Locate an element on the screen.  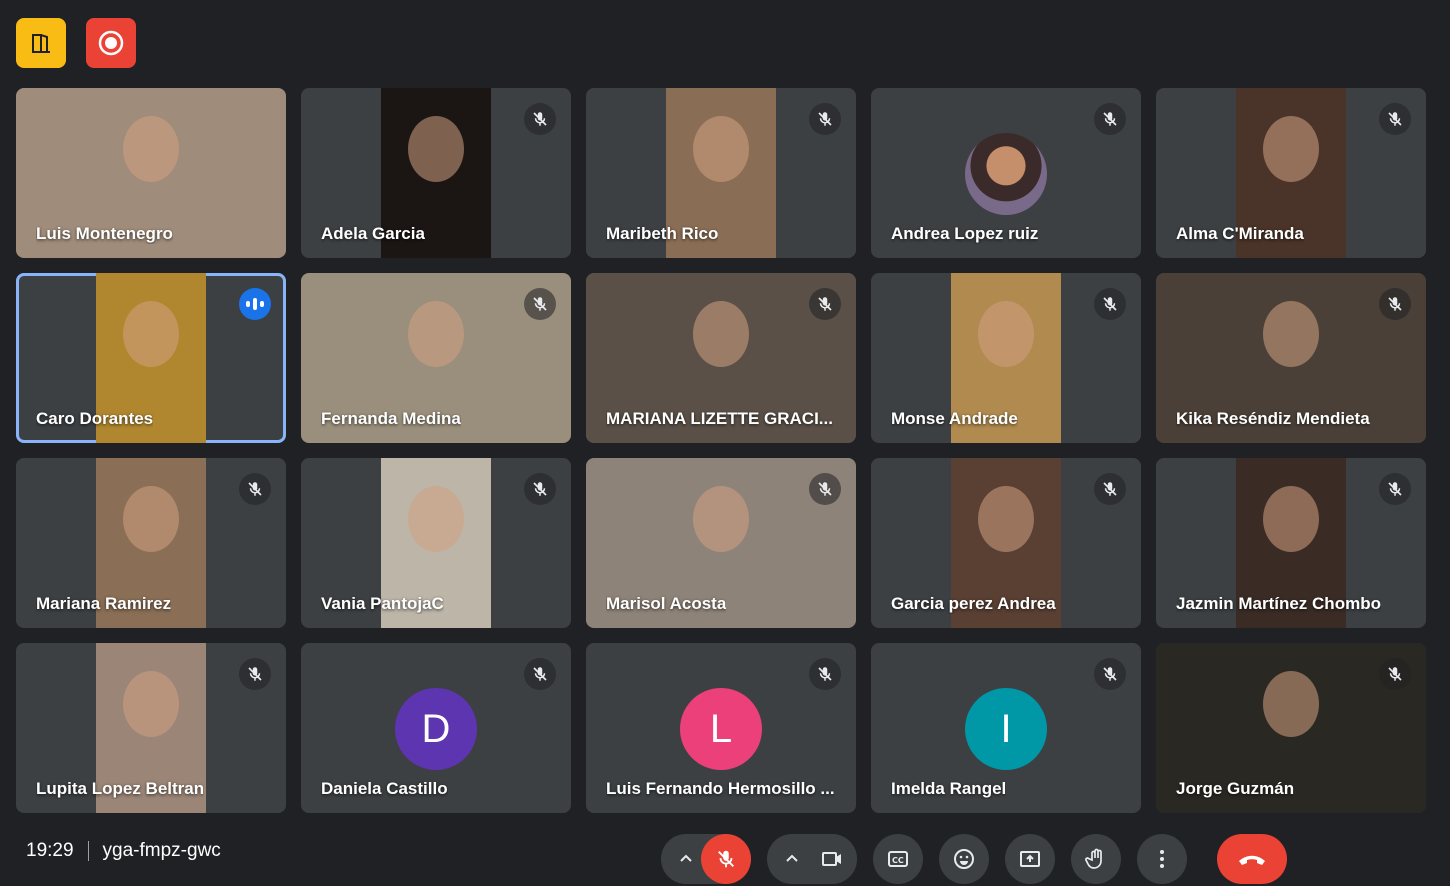
hang-up-icon is located at coordinates (1252, 859).